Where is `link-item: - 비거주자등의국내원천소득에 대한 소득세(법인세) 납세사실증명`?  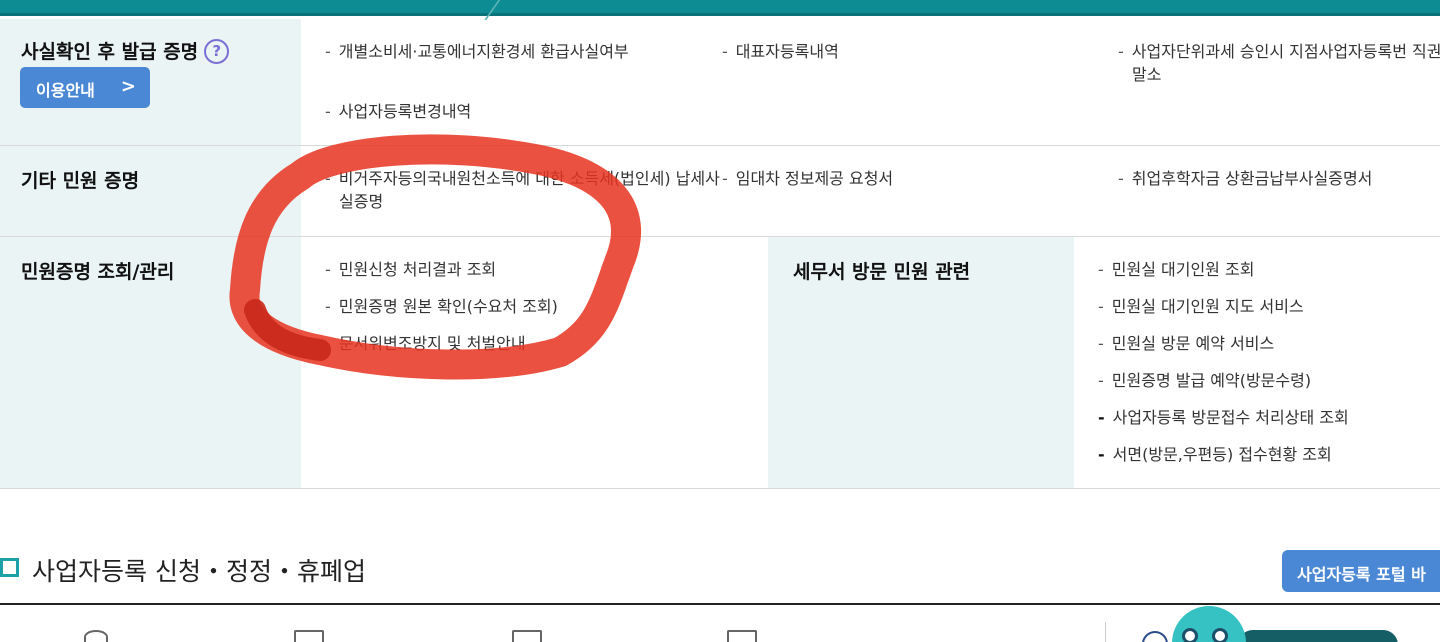 link-item: - 비거주자등의국내원천소득에 대한 소득세(법인세) 납세사실증명 is located at coordinates (522, 190).